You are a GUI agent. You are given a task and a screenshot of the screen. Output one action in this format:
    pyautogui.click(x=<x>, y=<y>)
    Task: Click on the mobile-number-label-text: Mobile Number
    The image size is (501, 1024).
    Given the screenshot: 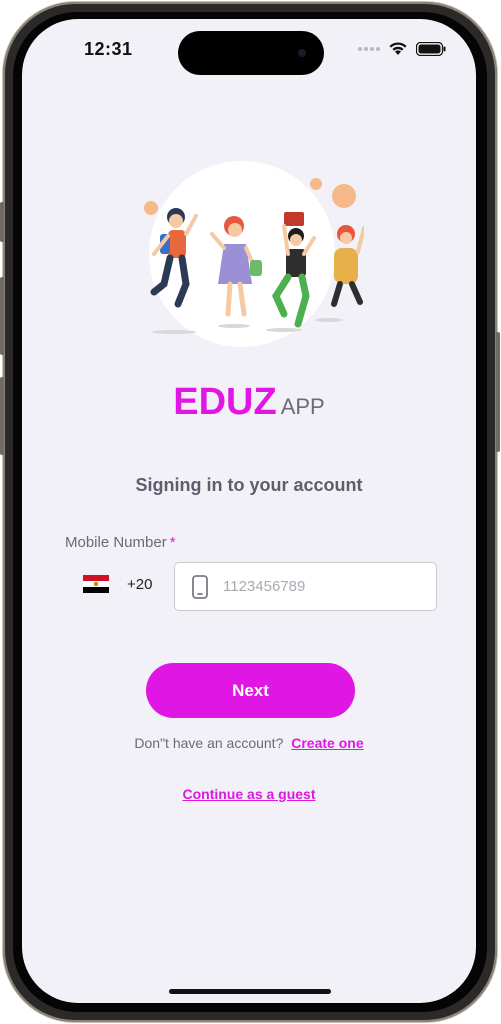 What is the action you would take?
    pyautogui.click(x=116, y=542)
    